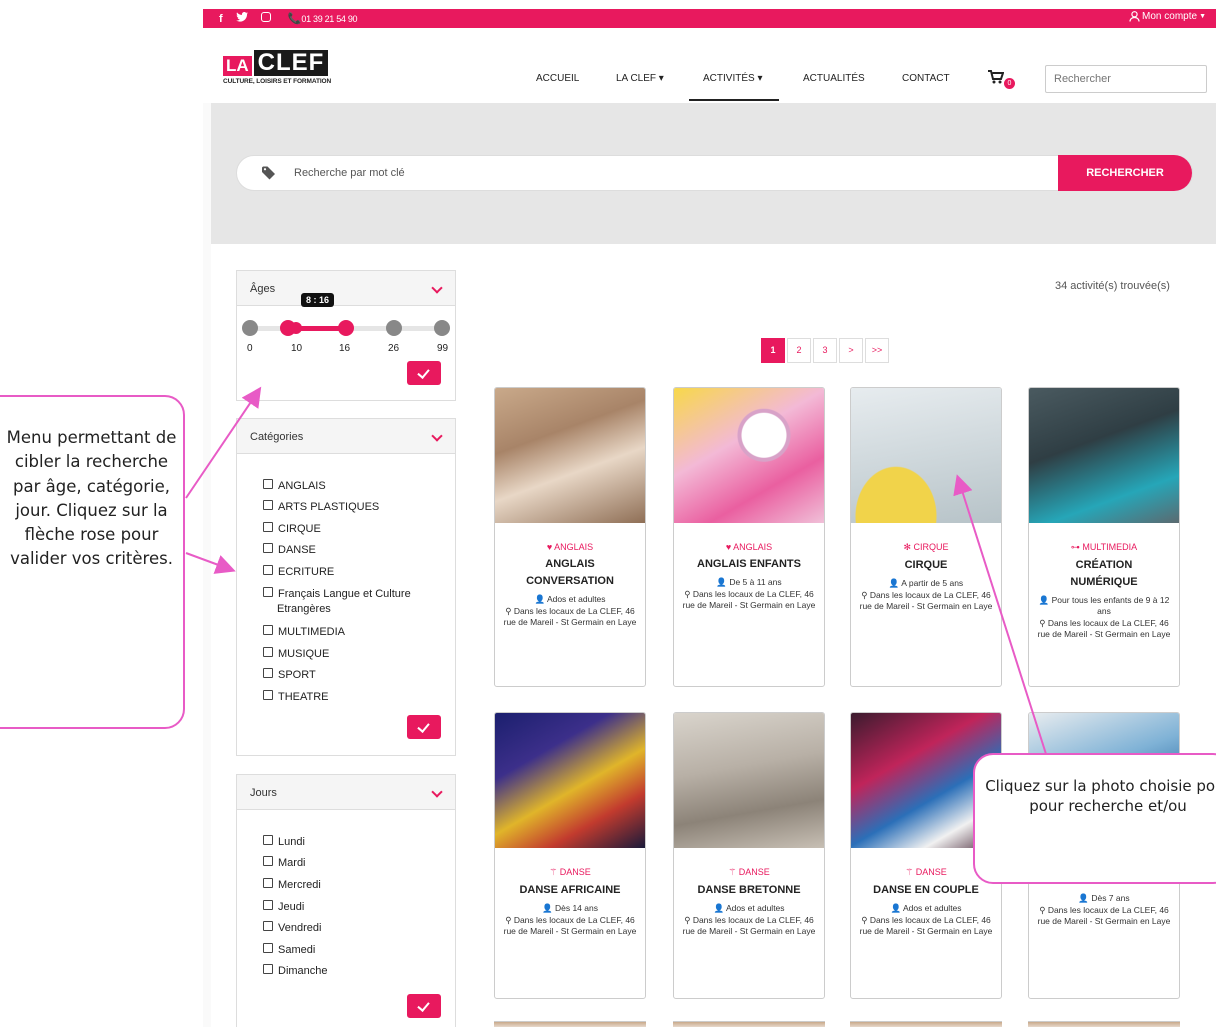  What do you see at coordinates (1000, 614) in the screenshot?
I see `annotation-arrow-photo` at bounding box center [1000, 614].